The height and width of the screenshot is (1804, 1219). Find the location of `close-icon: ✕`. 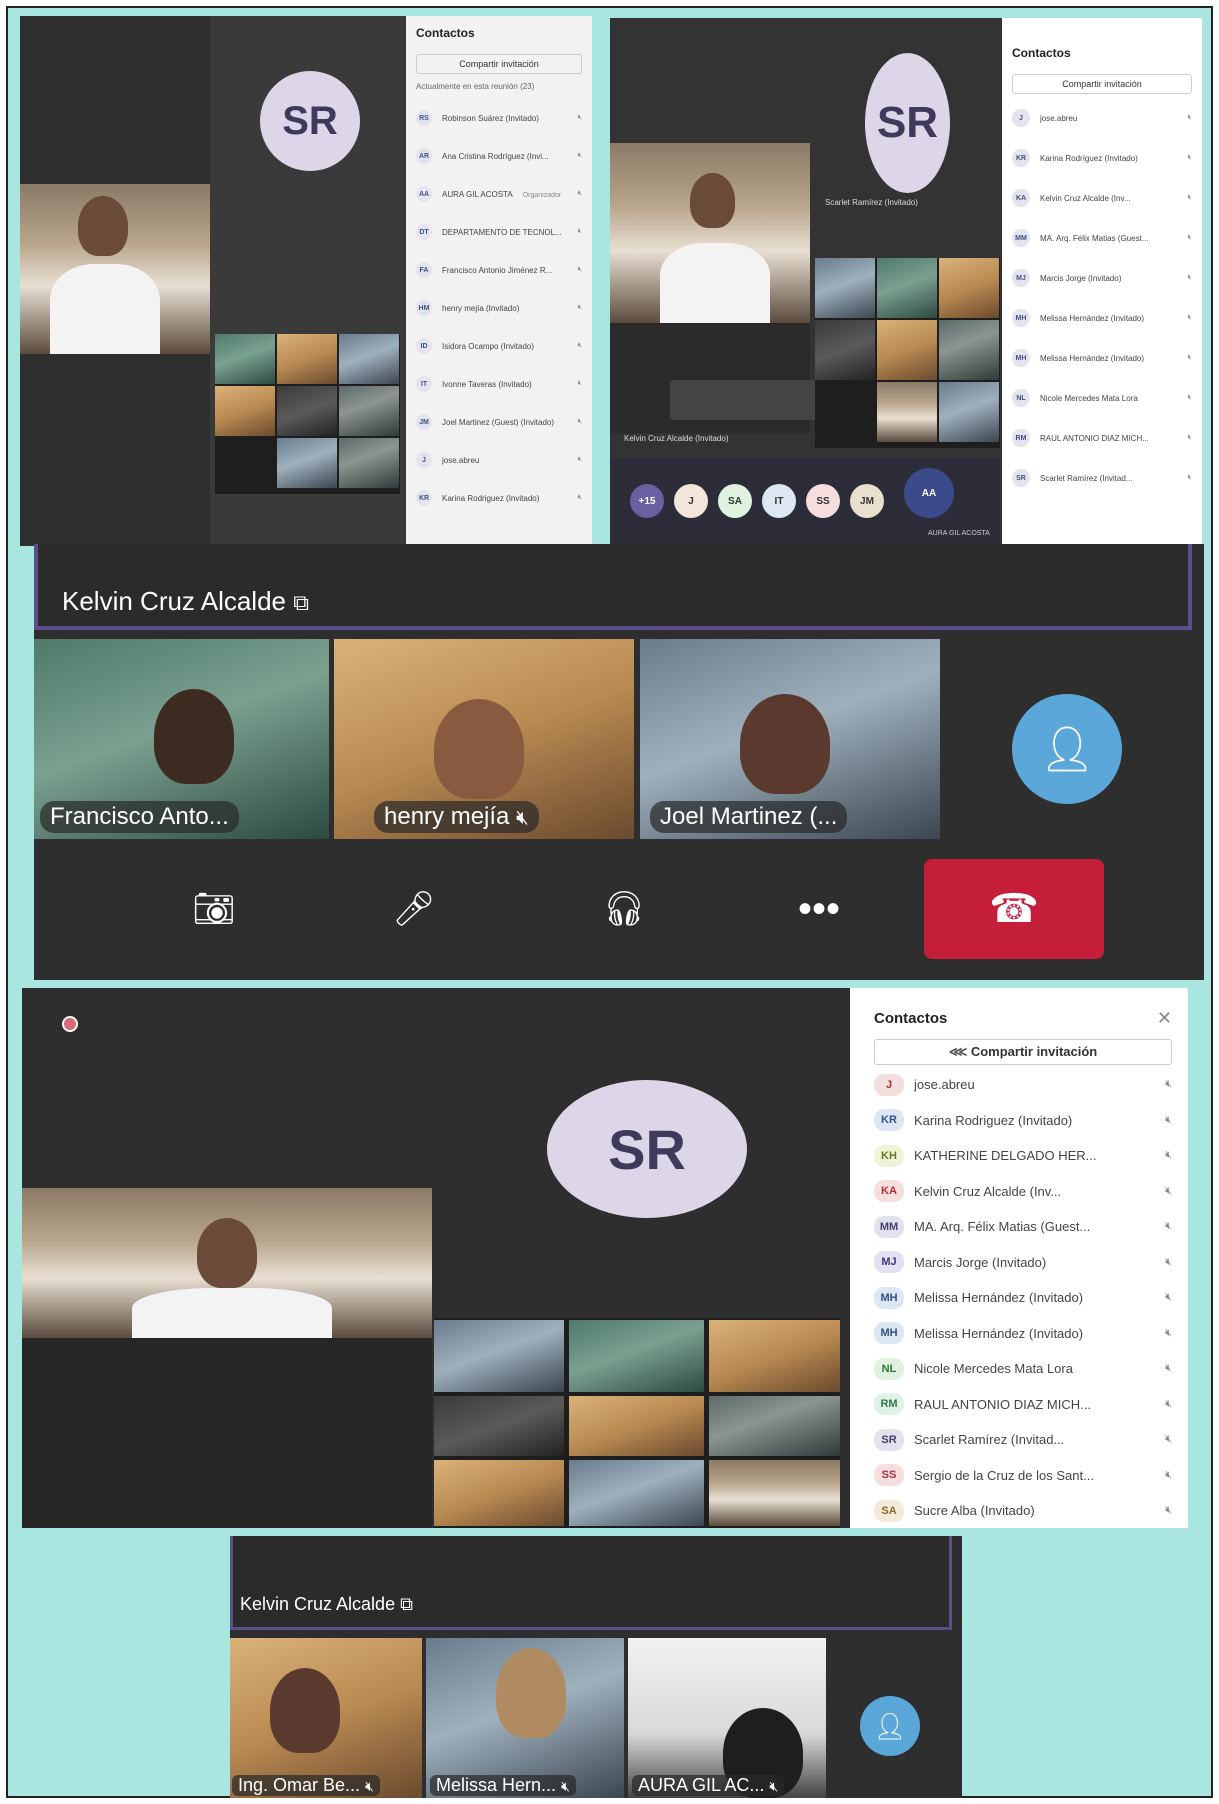

close-icon: ✕ is located at coordinates (1164, 1018).